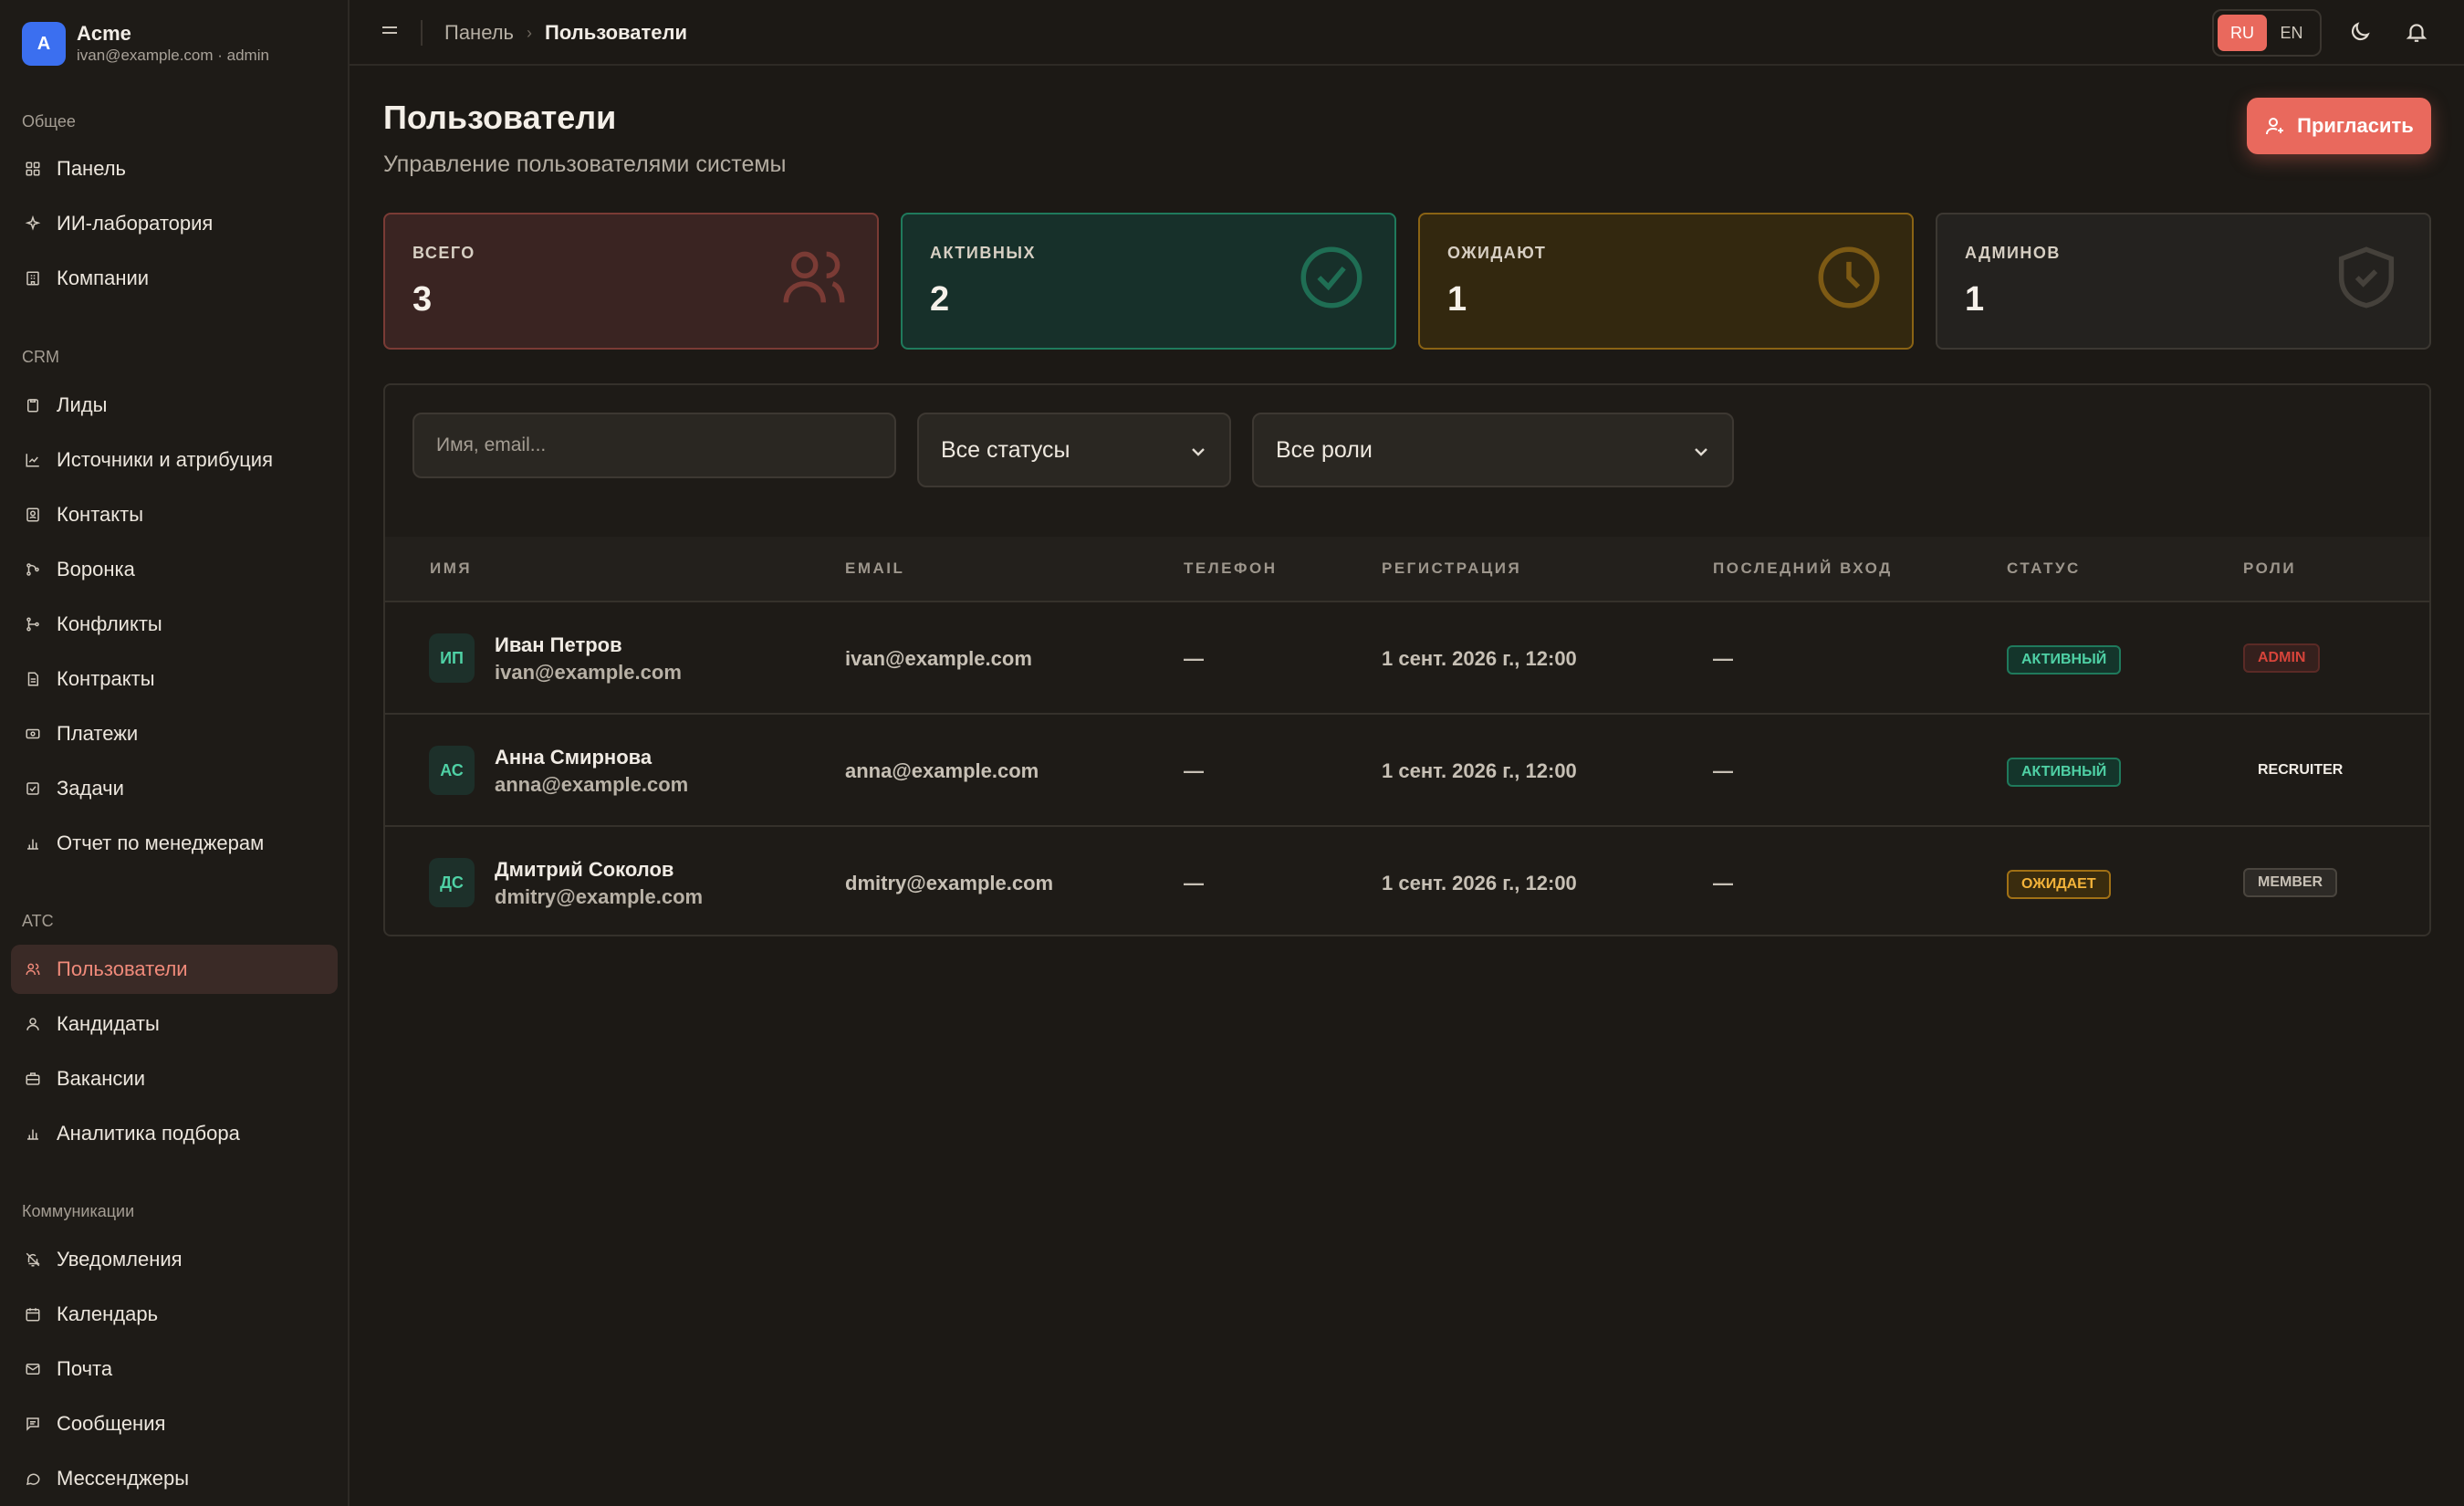 The width and height of the screenshot is (2464, 1506). I want to click on stat-label: АКТИВНЫХ, so click(983, 253).